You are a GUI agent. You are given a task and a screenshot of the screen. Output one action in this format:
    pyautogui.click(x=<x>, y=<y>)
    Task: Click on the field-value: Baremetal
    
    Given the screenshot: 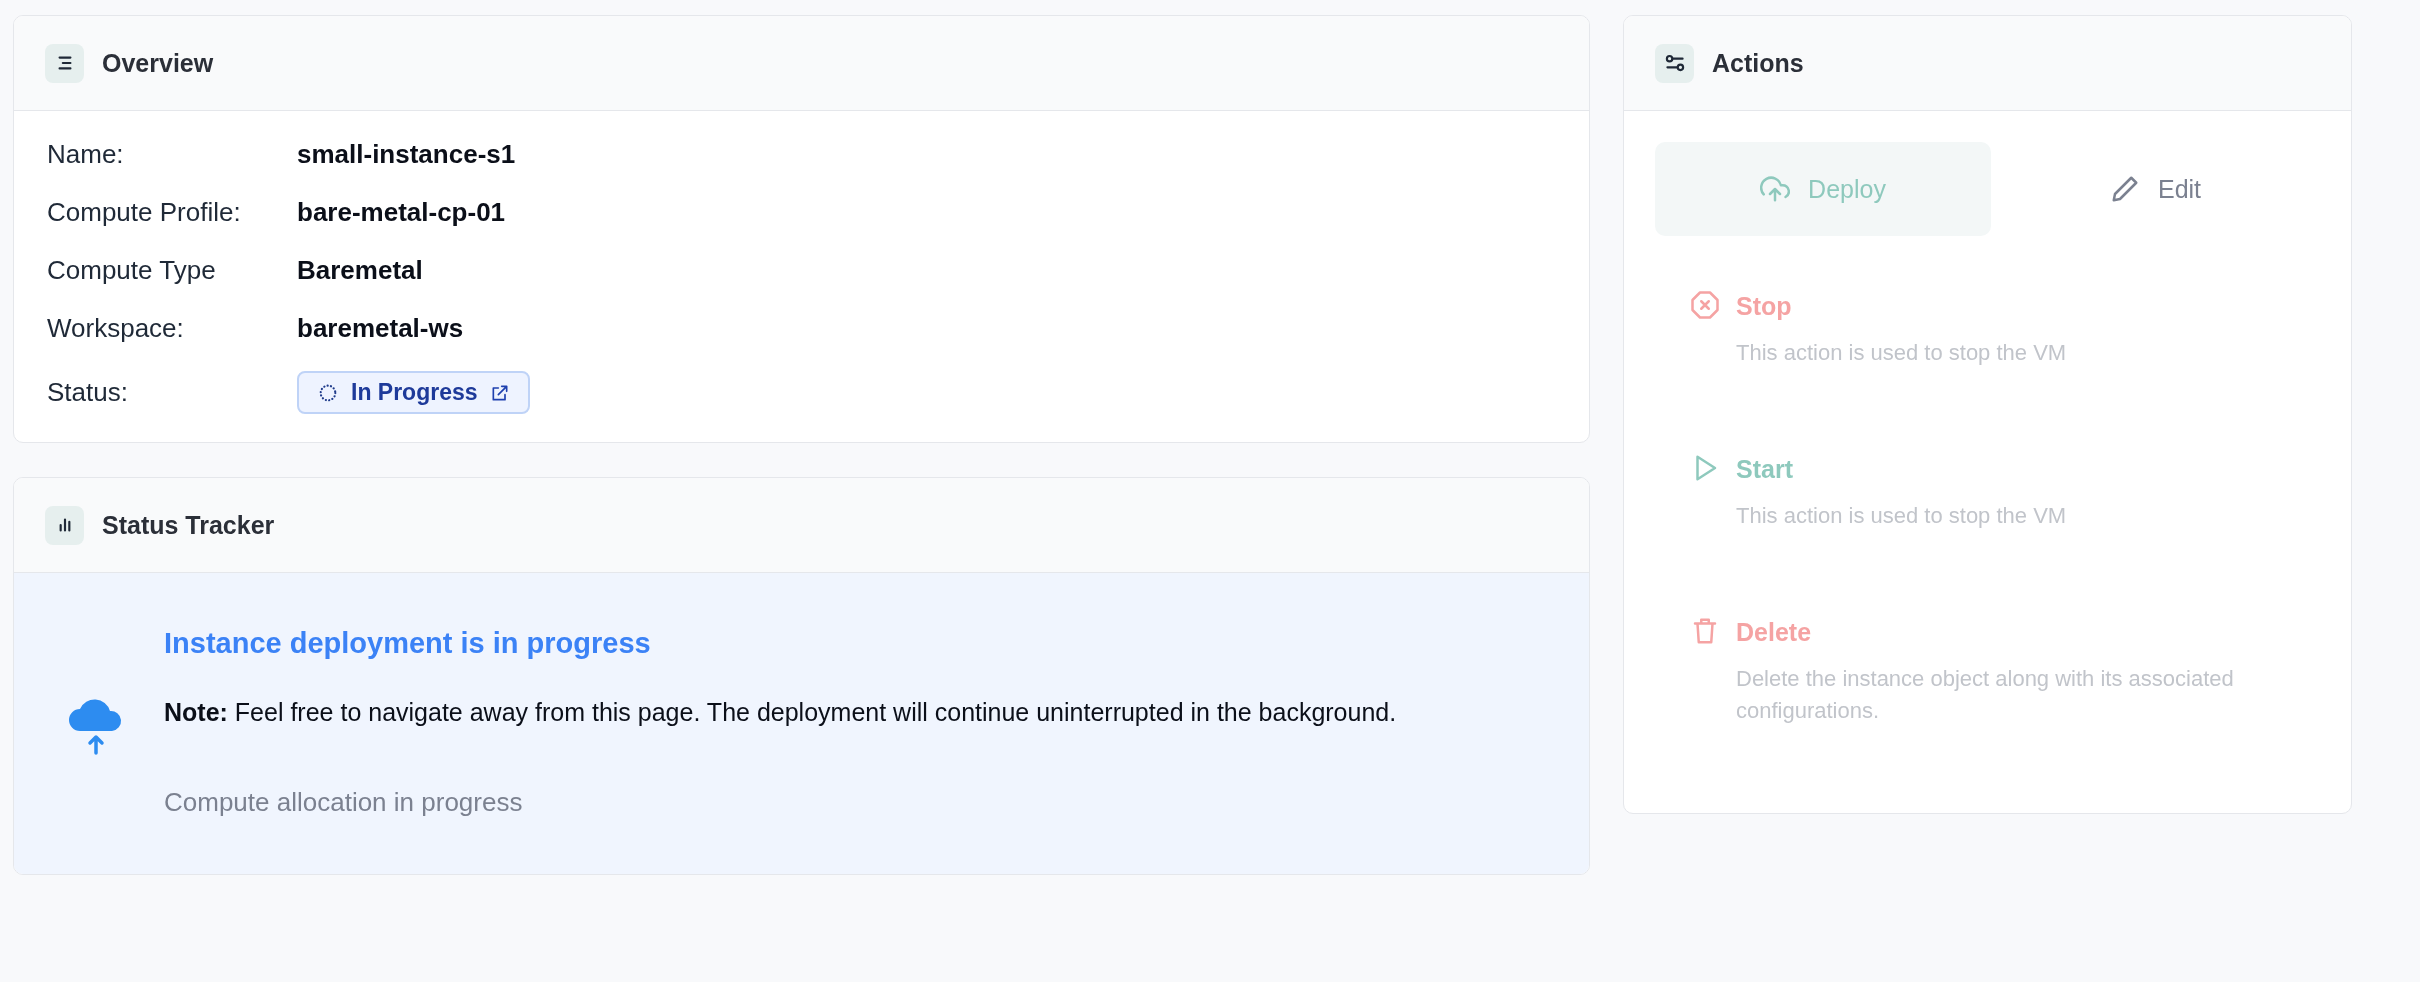 What is the action you would take?
    pyautogui.click(x=360, y=270)
    